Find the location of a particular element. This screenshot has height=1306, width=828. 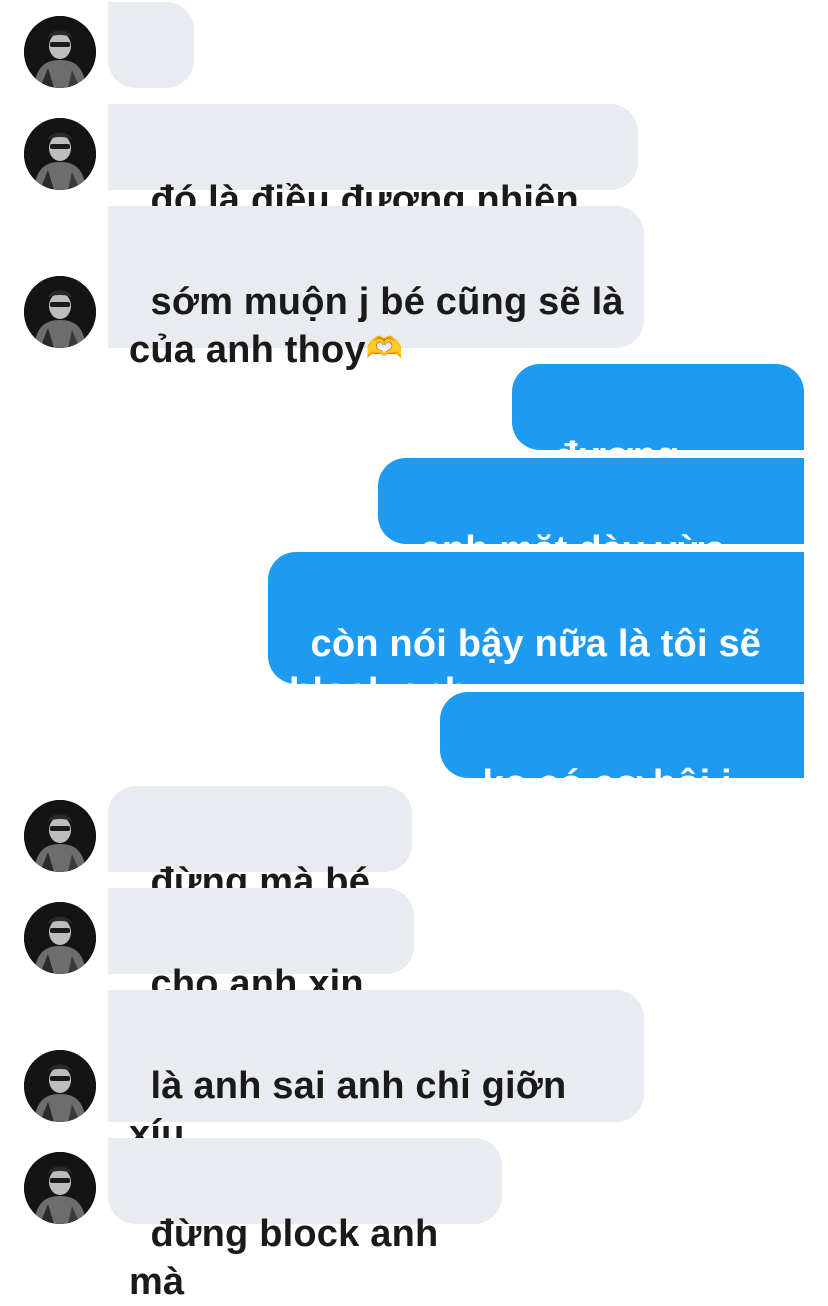

message-bubble-incoming: đừng block anh mà is located at coordinates (305, 1220).